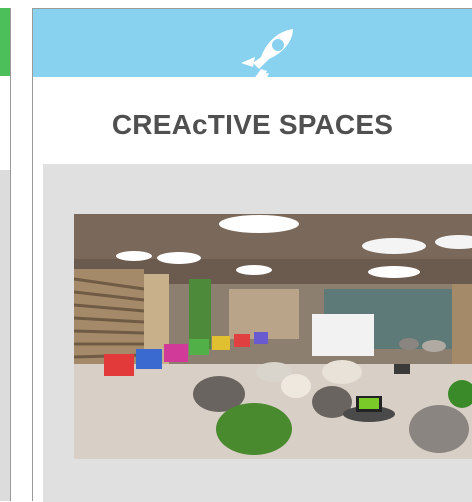 Image resolution: width=472 pixels, height=502 pixels. I want to click on left-card-white-band, so click(5, 123).